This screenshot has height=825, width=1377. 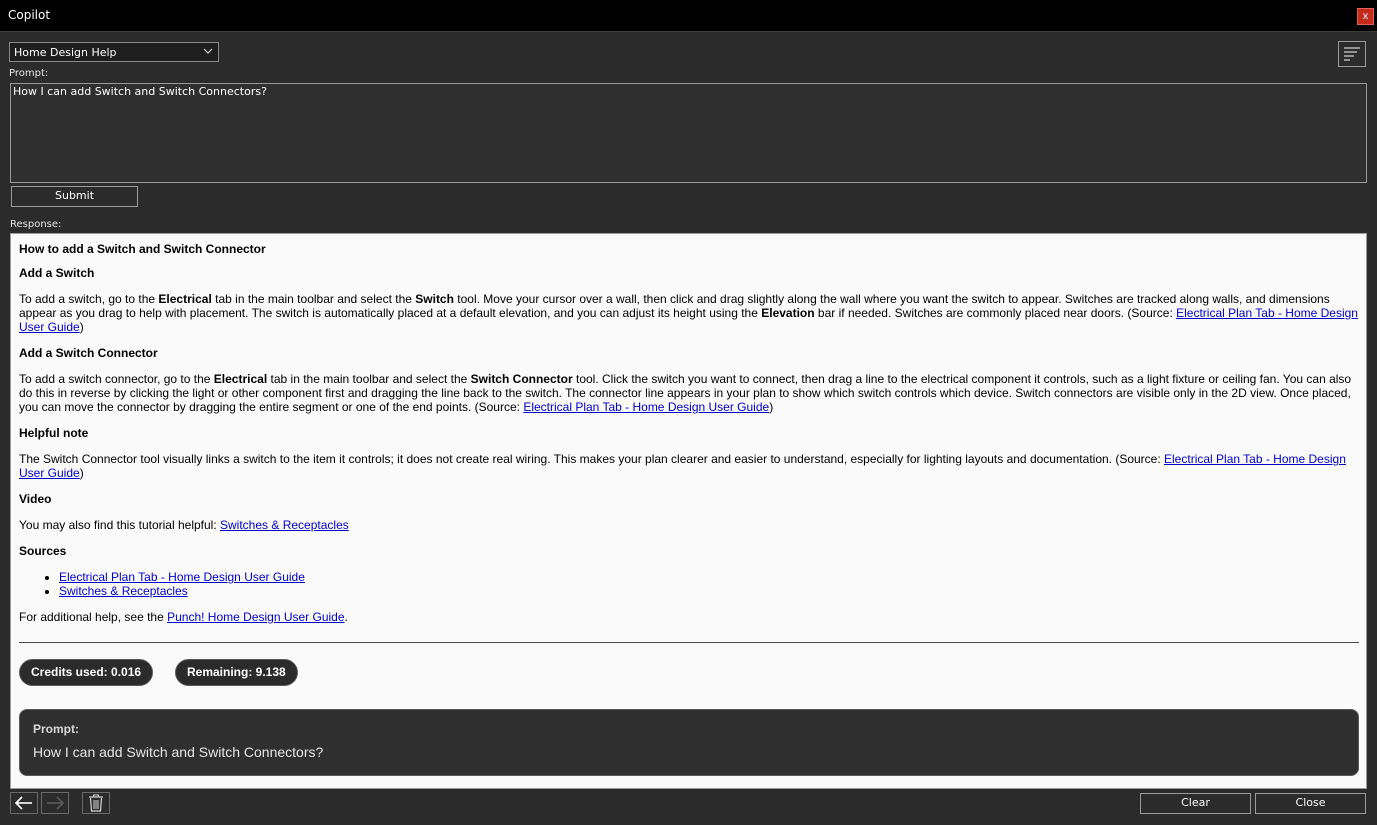 I want to click on arrow-right-icon, so click(x=56, y=803).